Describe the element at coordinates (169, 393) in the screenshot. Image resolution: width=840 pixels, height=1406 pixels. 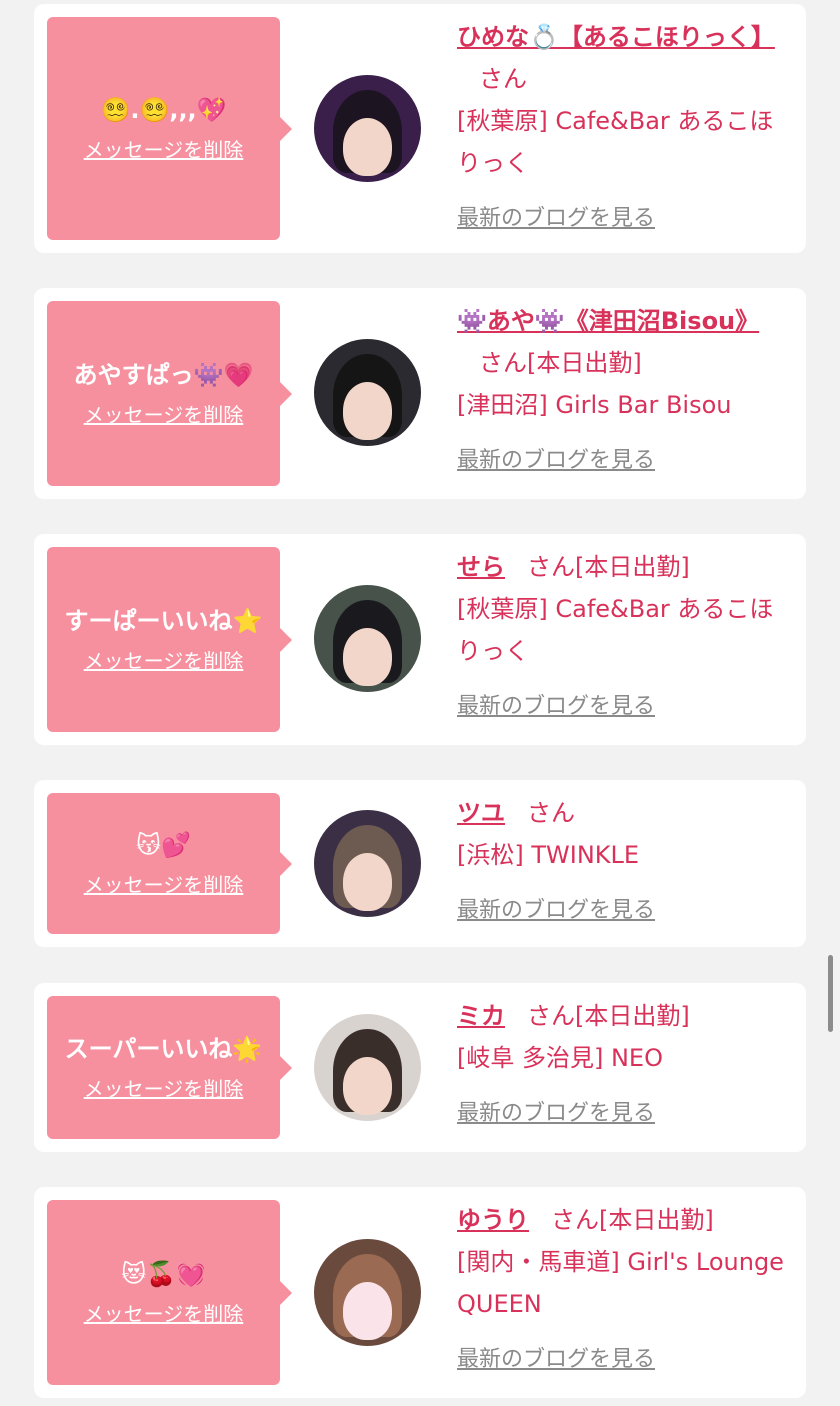
I see `message-bubble: あやすぱっ👾💗 メッセージを削除` at that location.